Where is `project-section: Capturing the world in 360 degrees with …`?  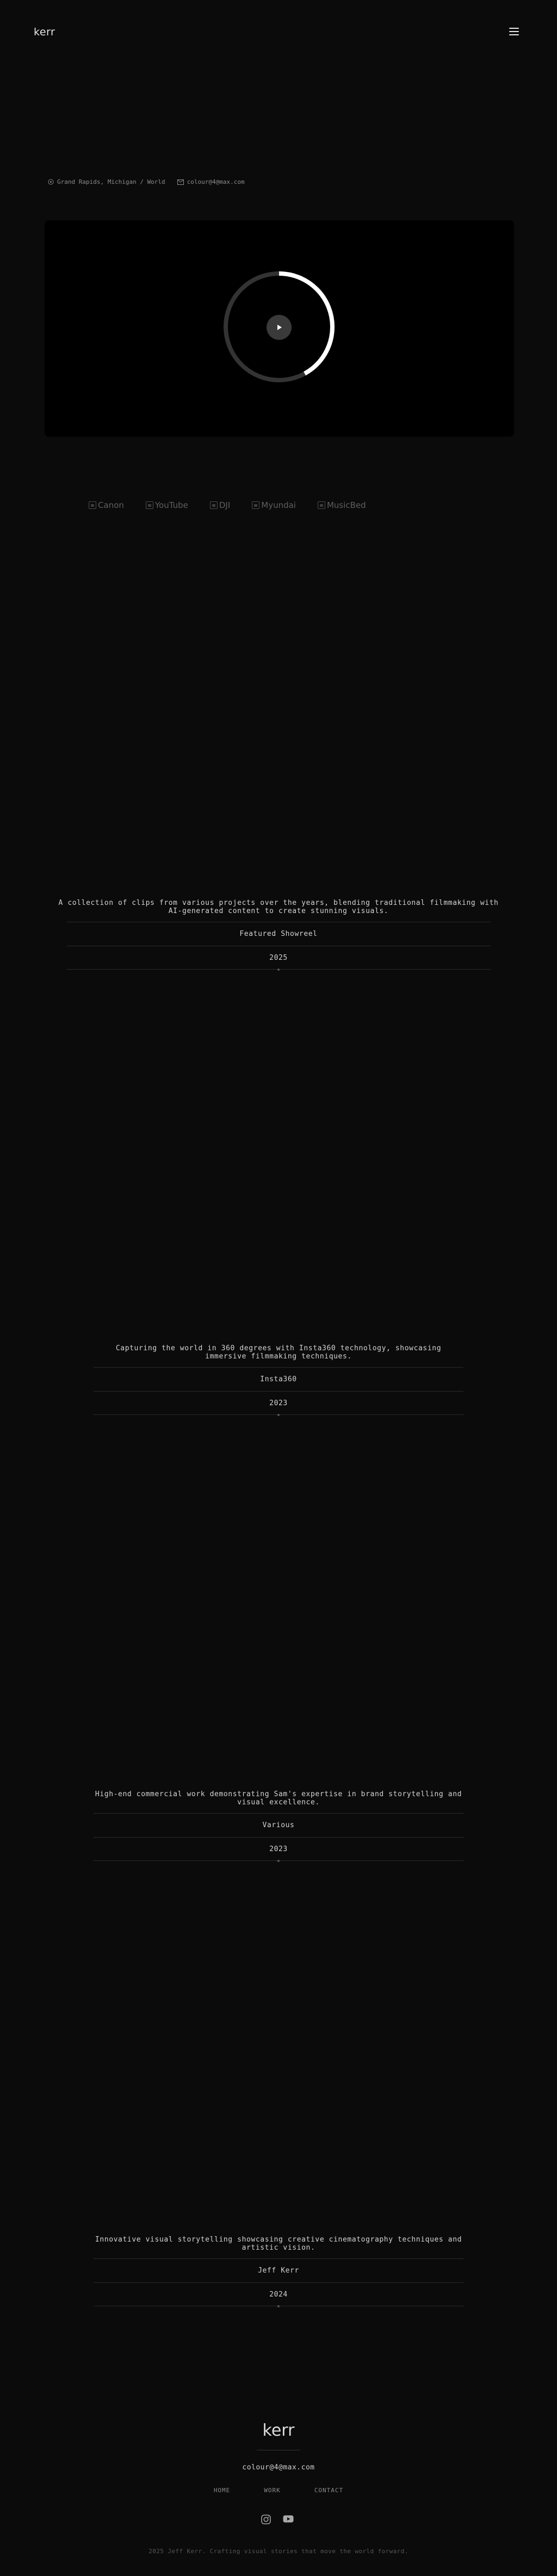
project-section: Capturing the world in 360 degrees with … is located at coordinates (278, 1380).